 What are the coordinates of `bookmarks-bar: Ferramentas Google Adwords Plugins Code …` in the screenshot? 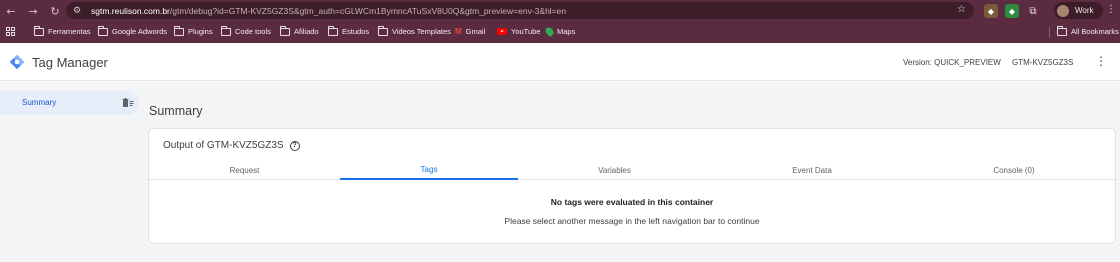 It's located at (560, 32).